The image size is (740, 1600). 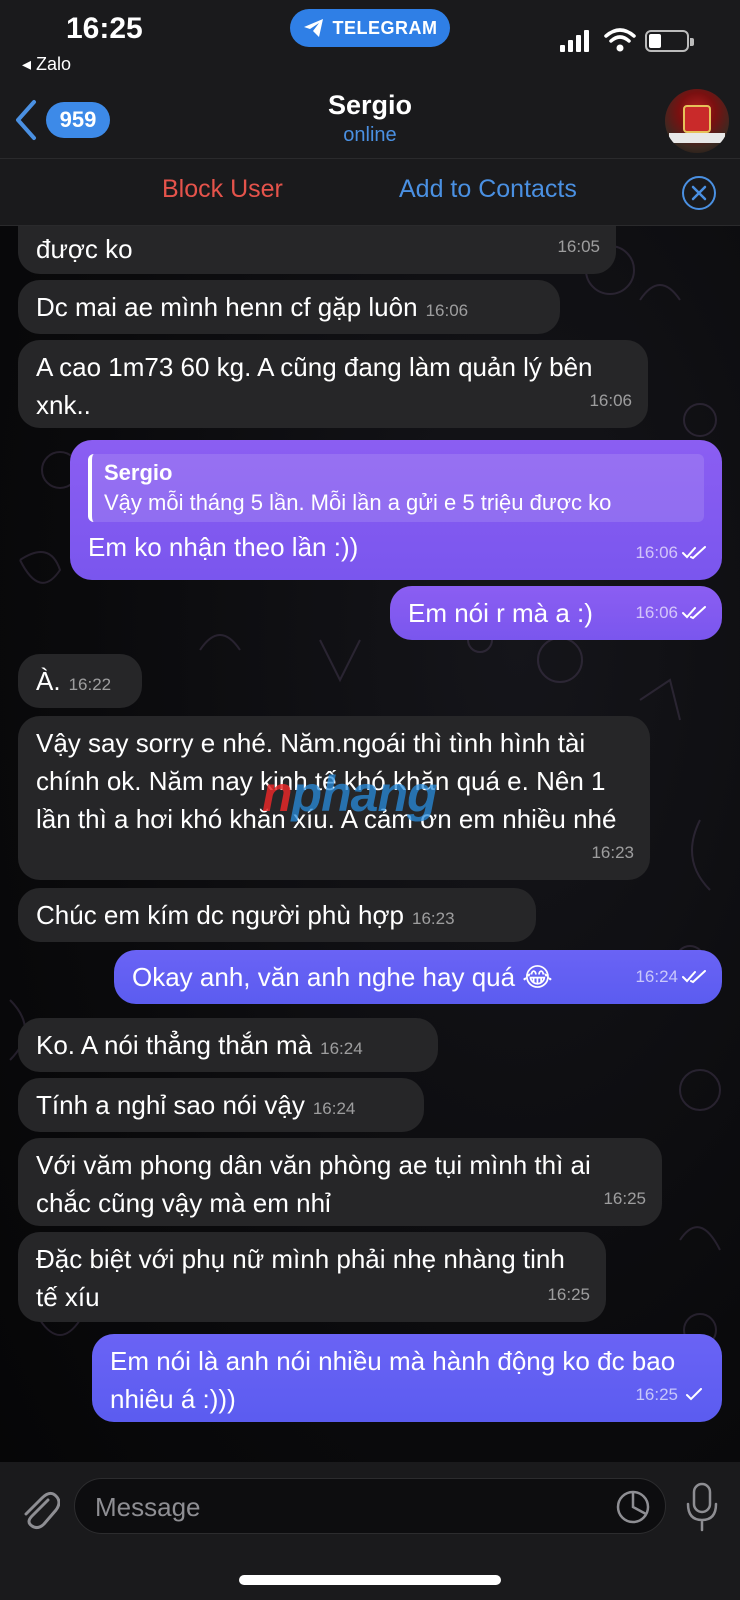 I want to click on message-bubble-incoming: Tính a nghỉ sao nói vậy 16:24, so click(x=221, y=1105).